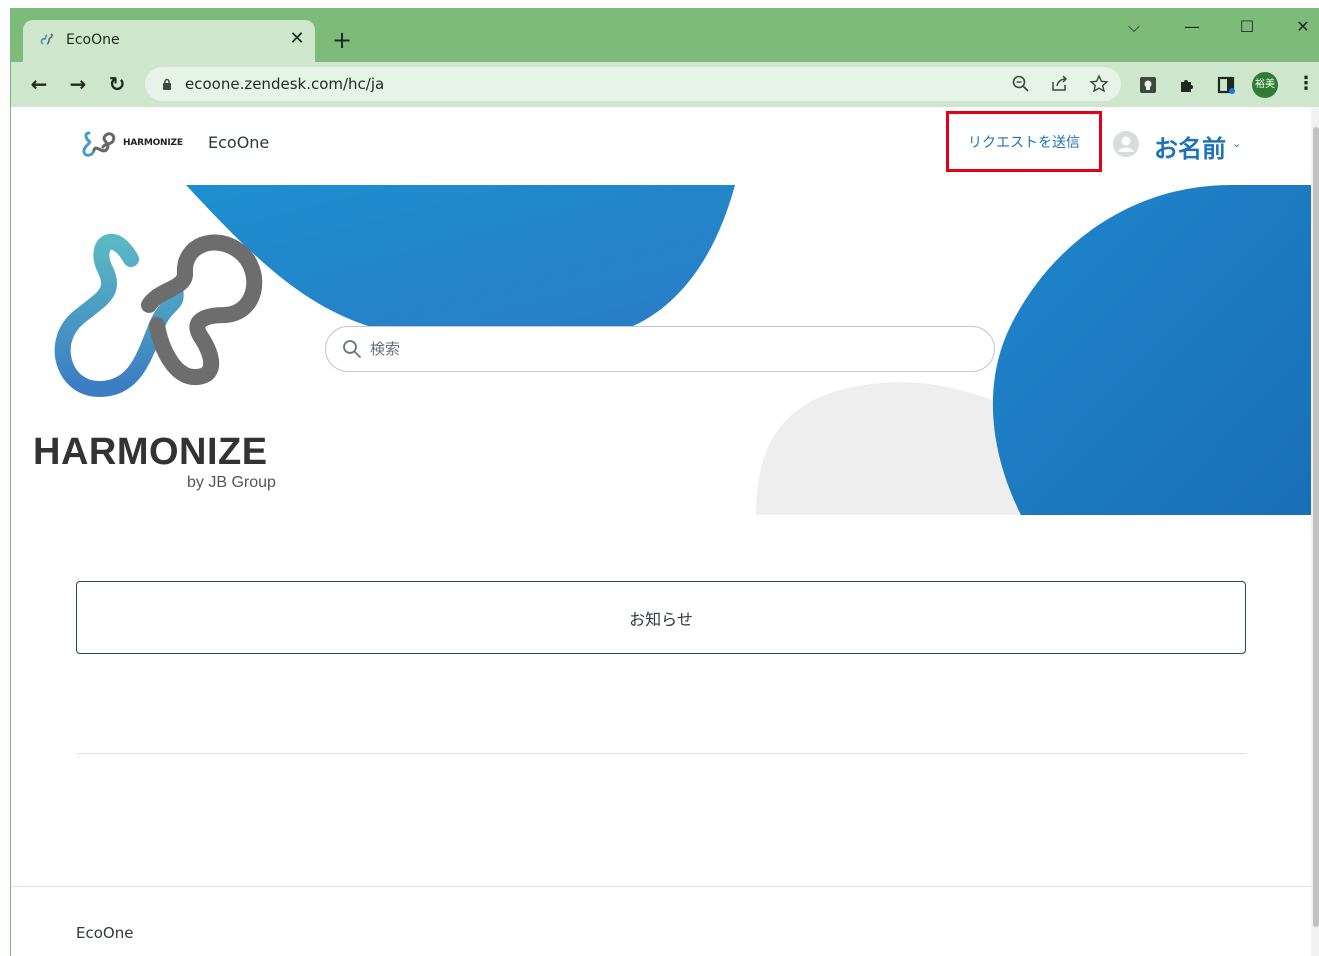 Image resolution: width=1319 pixels, height=956 pixels. Describe the element at coordinates (284, 84) in the screenshot. I see `url-text: ecoone.zendesk.com/hc/ja` at that location.